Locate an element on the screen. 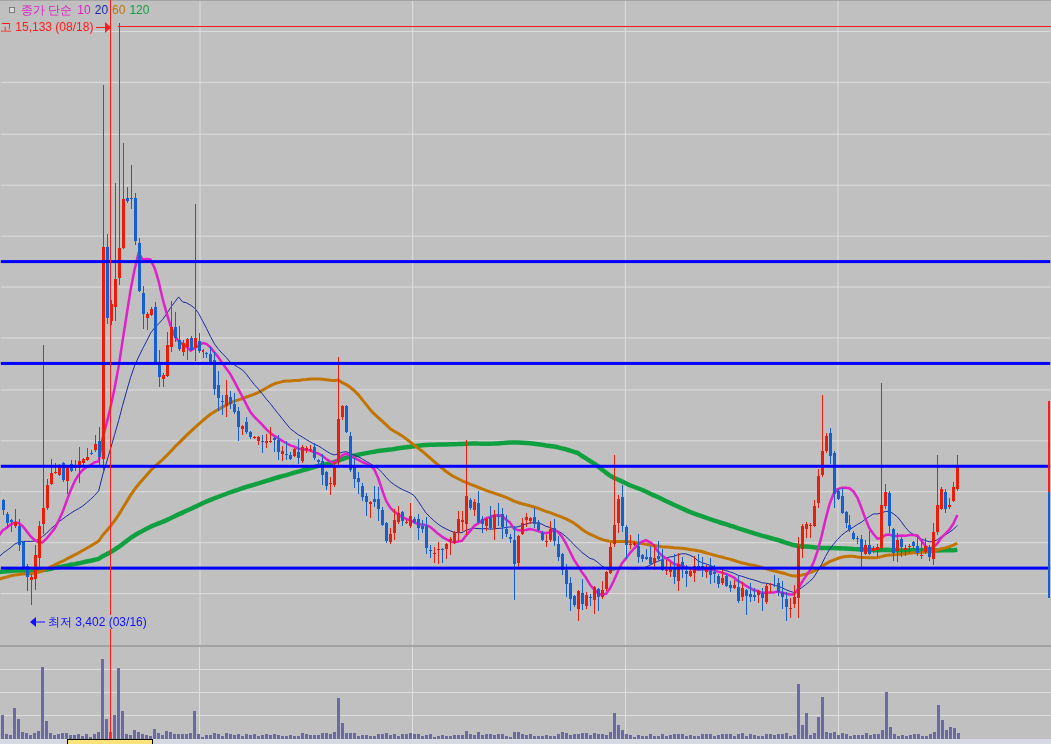  moving-average-period: 60 is located at coordinates (119, 10).